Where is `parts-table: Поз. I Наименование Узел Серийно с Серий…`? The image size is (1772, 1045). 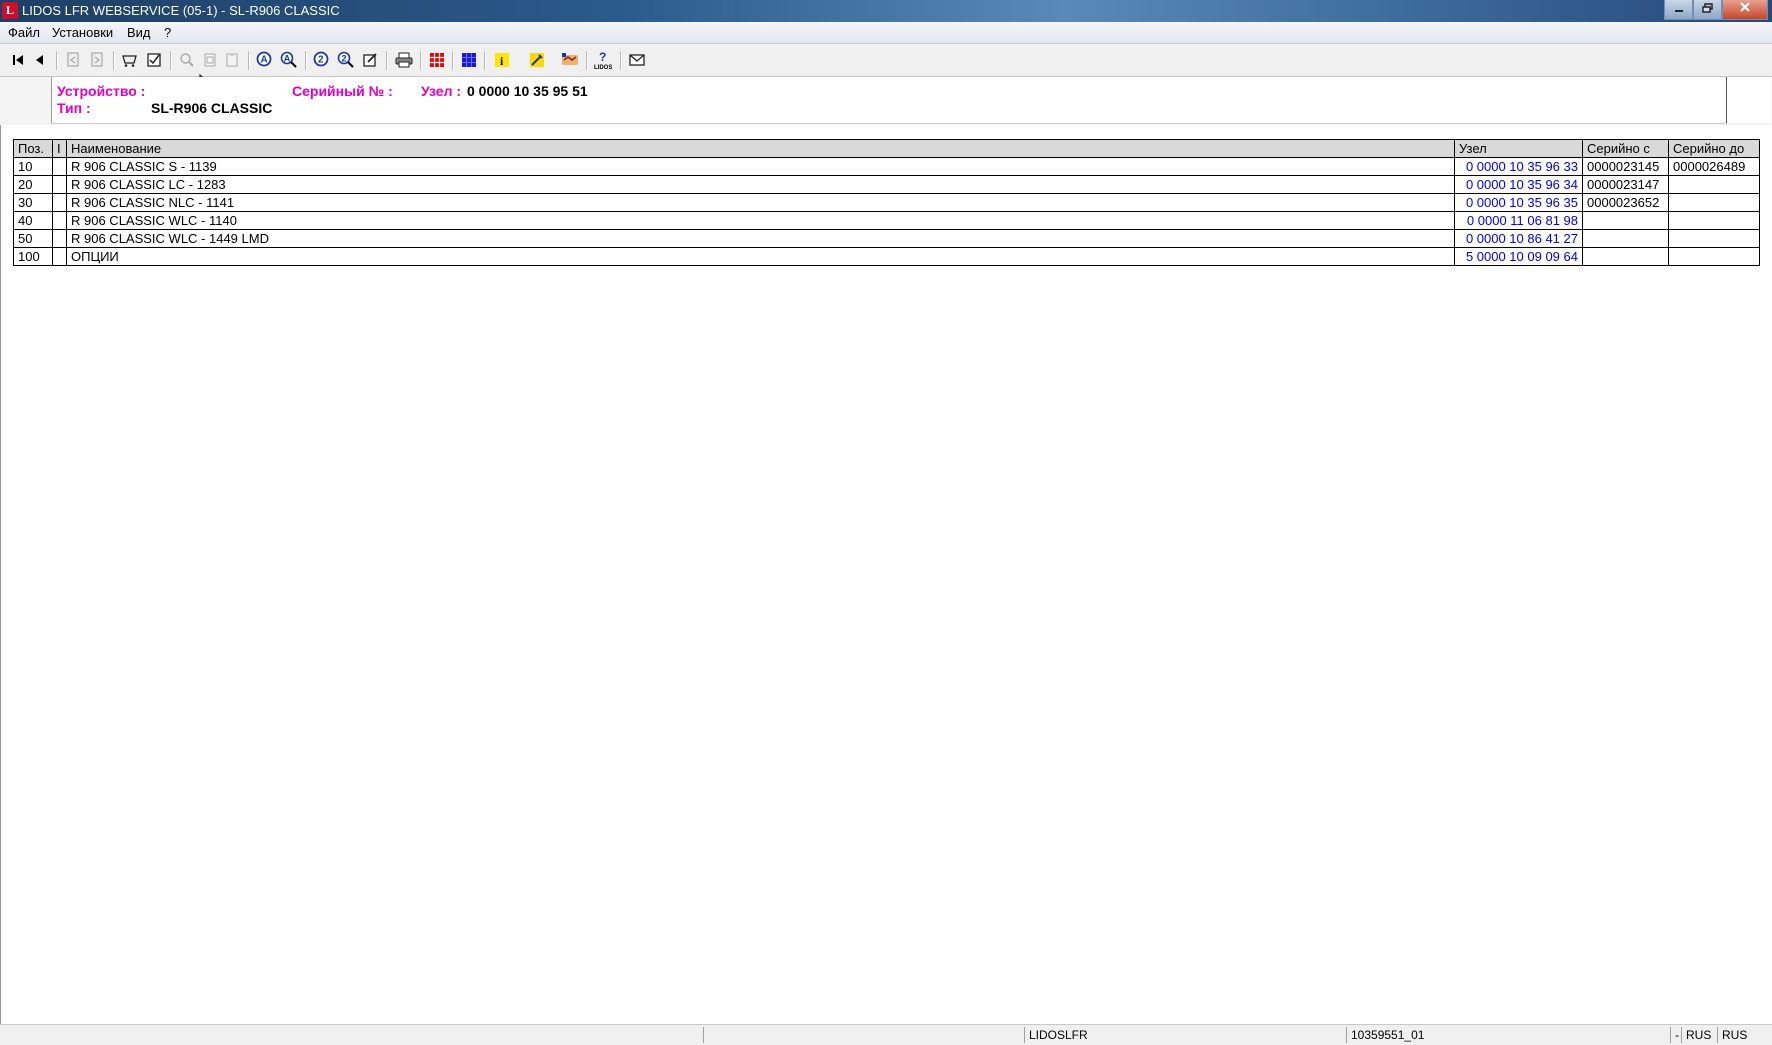
parts-table: Поз. I Наименование Узел Серийно с Серий… is located at coordinates (886, 202).